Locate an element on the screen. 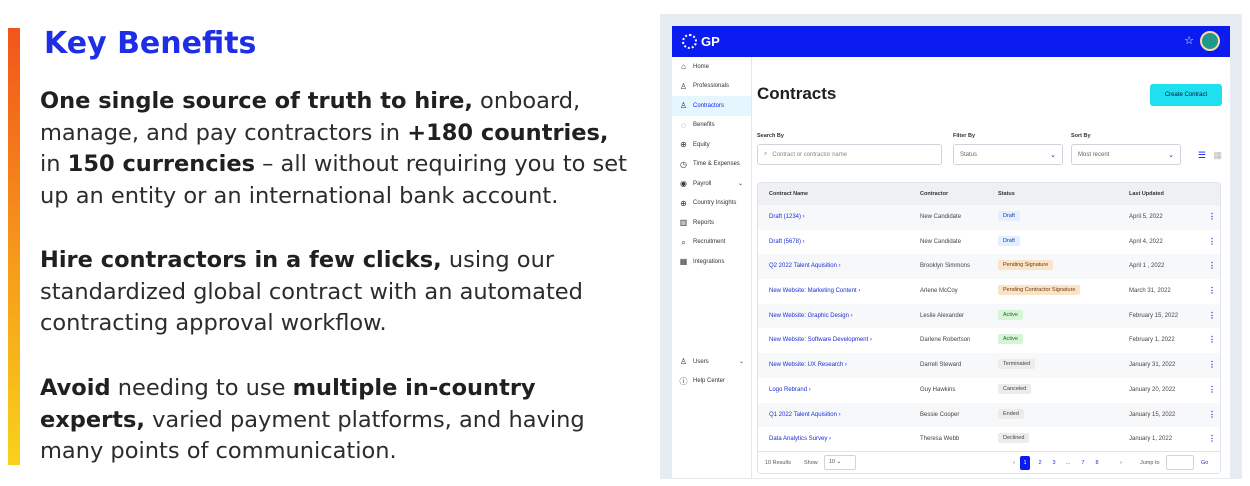 This screenshot has width=1250, height=486. filter-value: Status is located at coordinates (969, 154).